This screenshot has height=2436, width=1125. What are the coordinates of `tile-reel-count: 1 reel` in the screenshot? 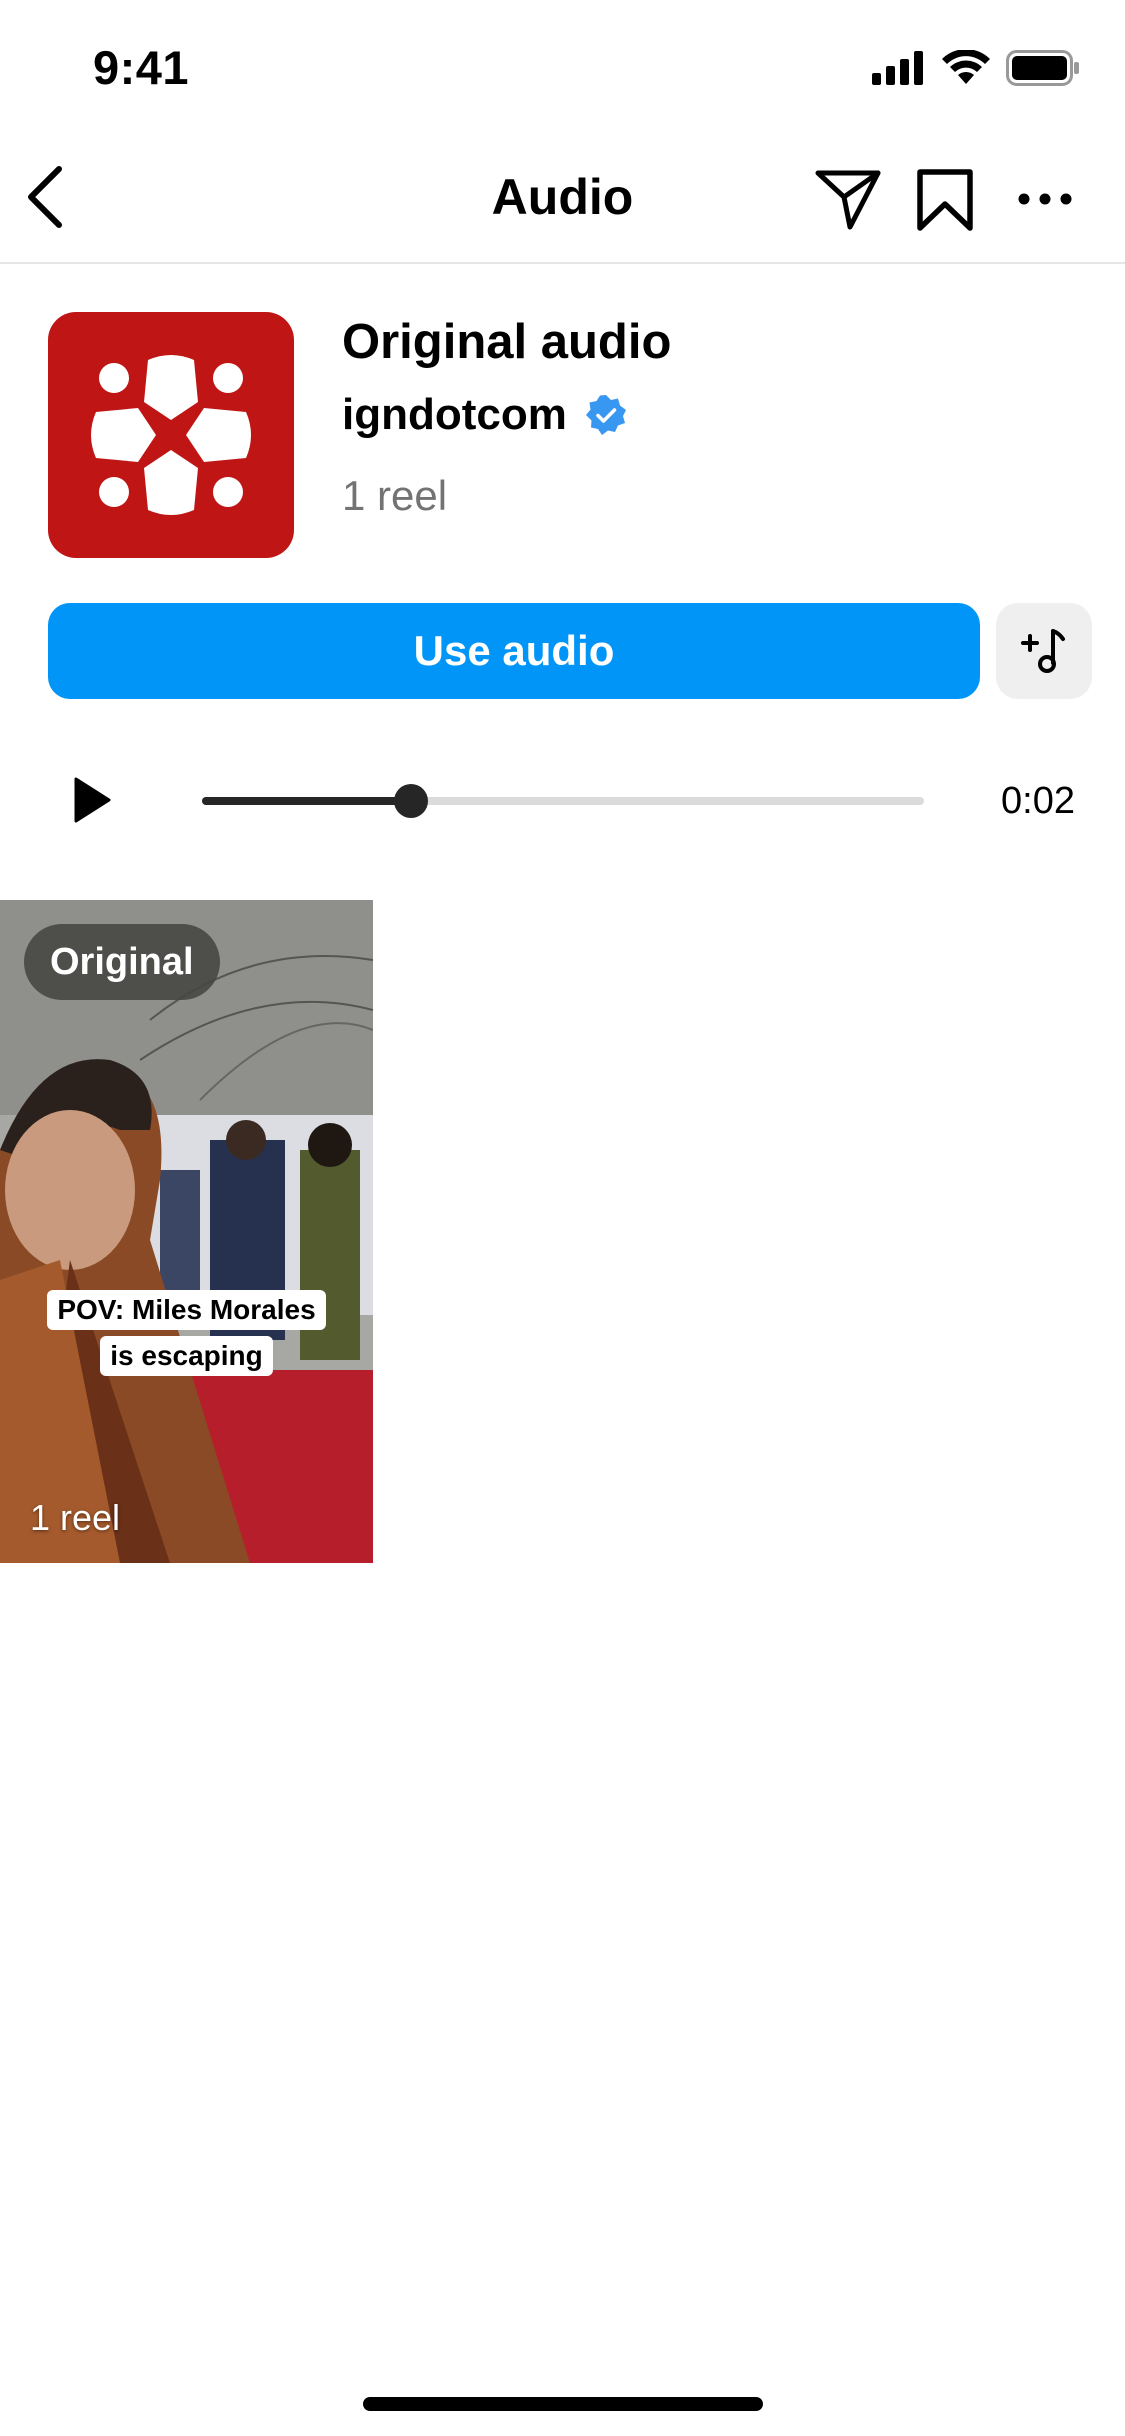 It's located at (75, 1517).